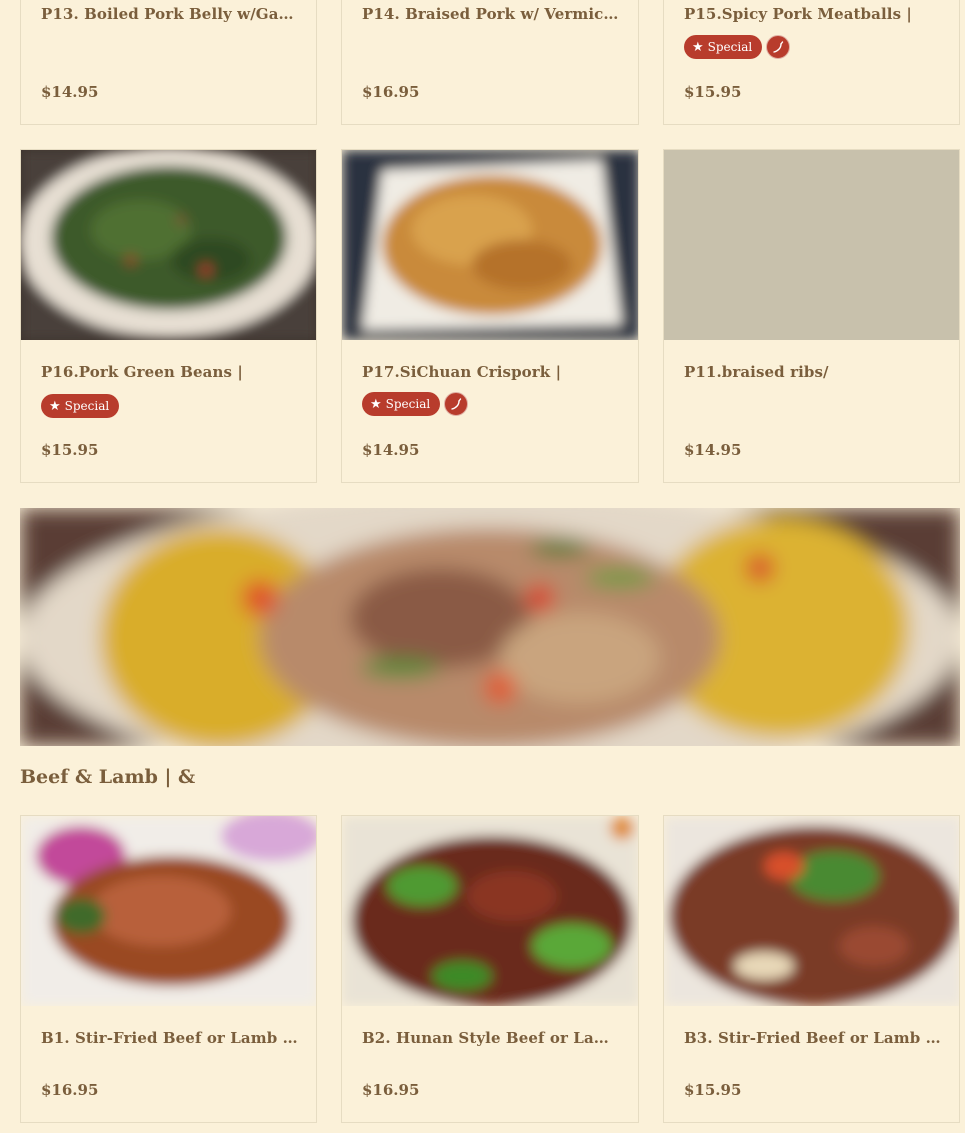  I want to click on menu-item-name: P13. Boiled Pork Belly w/Garlic Sauce |, so click(169, 14).